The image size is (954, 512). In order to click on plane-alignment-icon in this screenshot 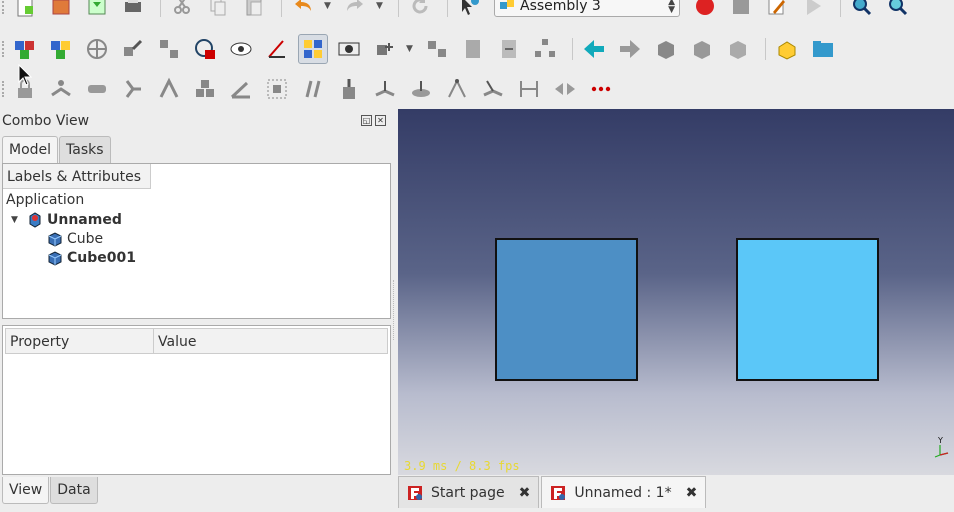, I will do `click(97, 89)`.